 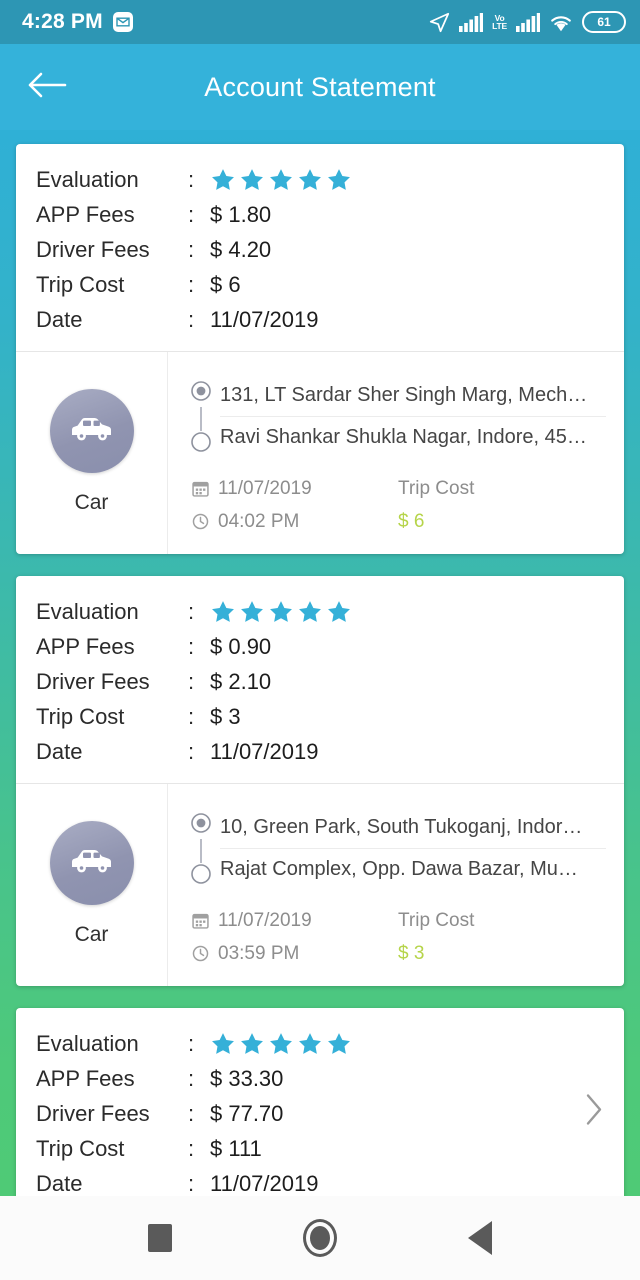 I want to click on trip-time-line: 03:59 PM, so click(x=295, y=953).